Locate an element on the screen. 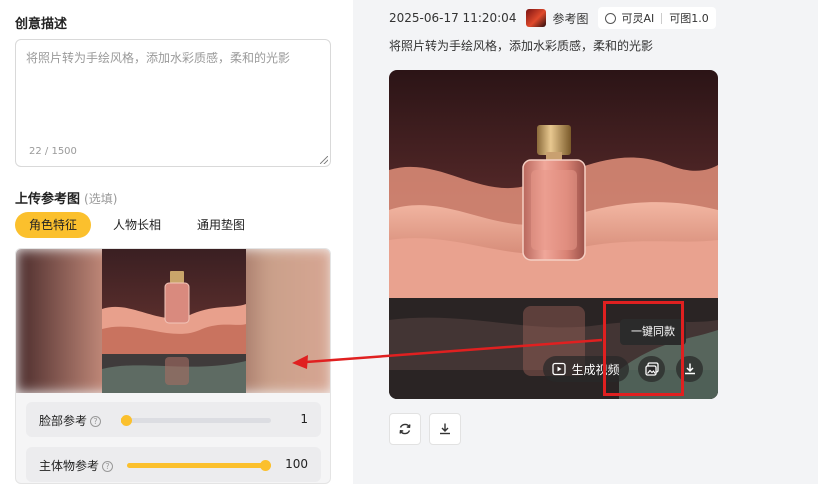  refresh-icon is located at coordinates (405, 429).